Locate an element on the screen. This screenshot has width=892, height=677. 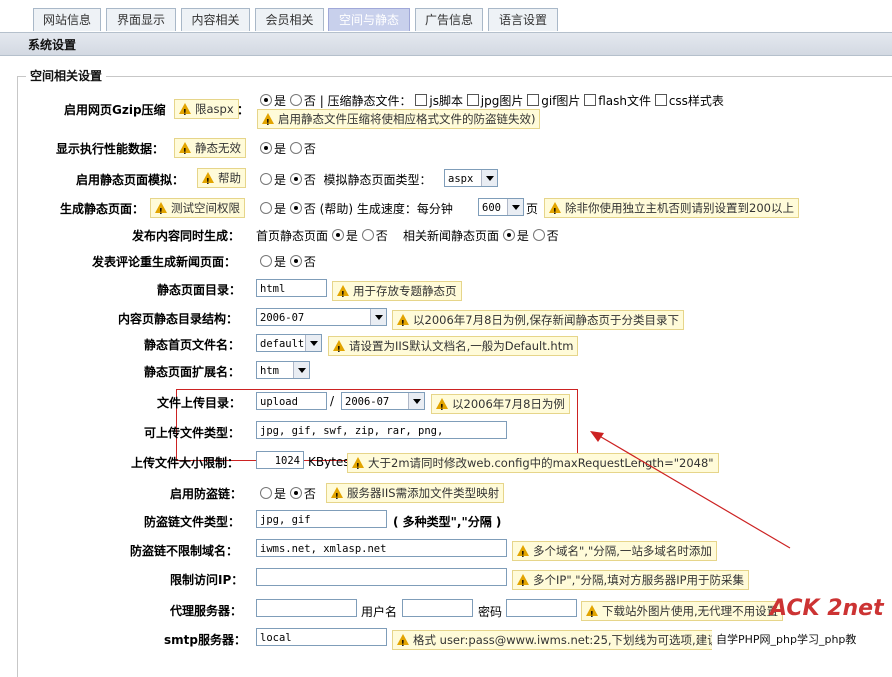
annotation-arrow is located at coordinates (690, 490).